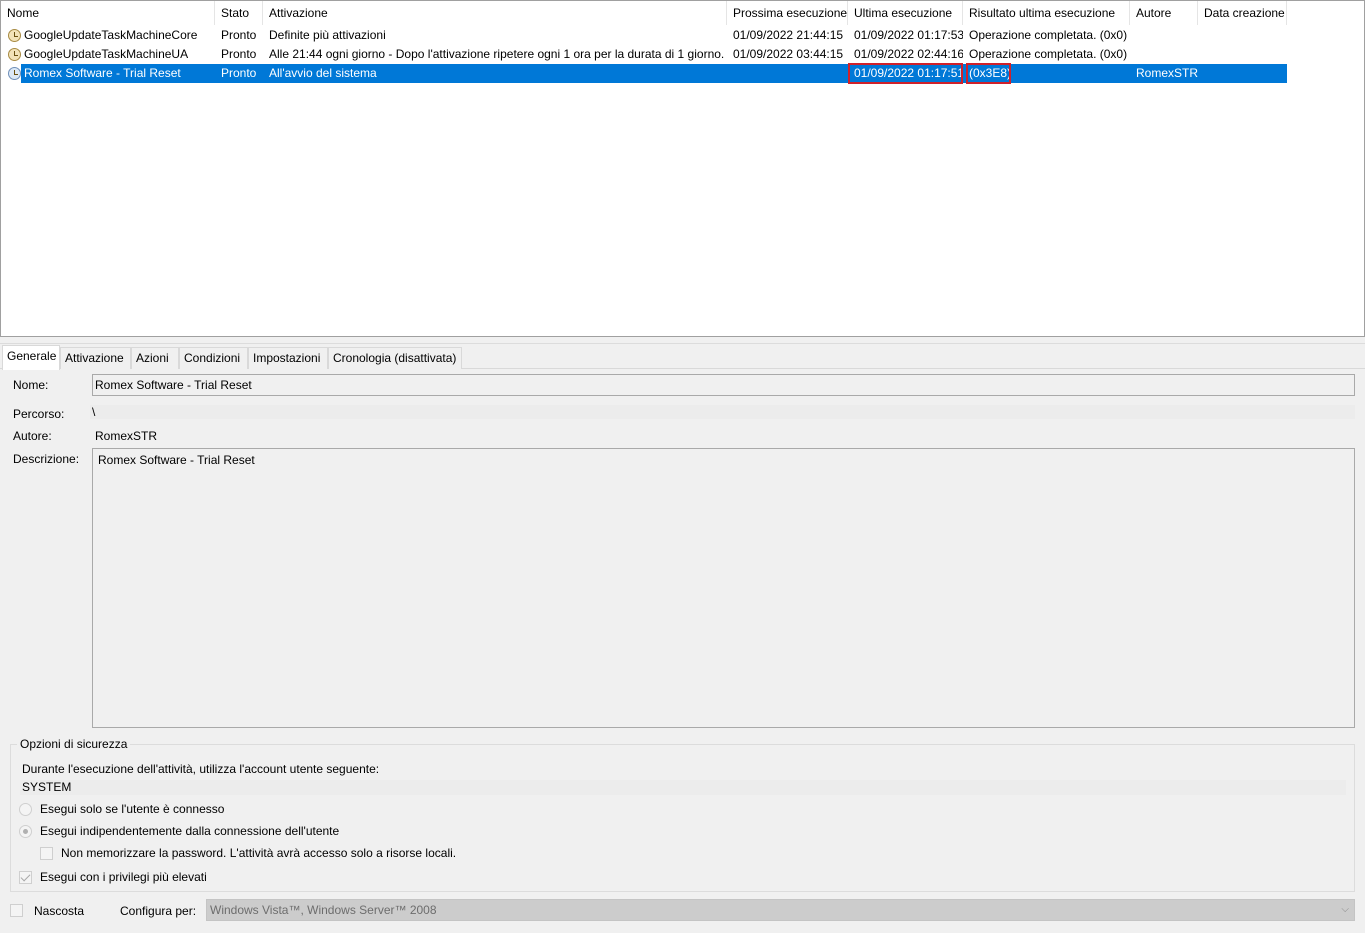 The image size is (1365, 933). What do you see at coordinates (126, 436) in the screenshot?
I see `author-value: RomexSTR` at bounding box center [126, 436].